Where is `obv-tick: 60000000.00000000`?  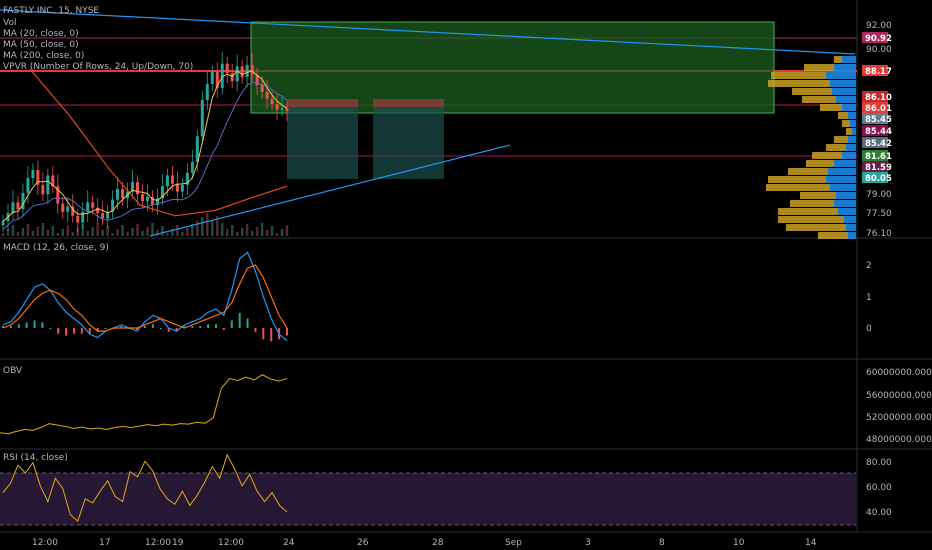
obv-tick: 60000000.00000000 is located at coordinates (899, 373).